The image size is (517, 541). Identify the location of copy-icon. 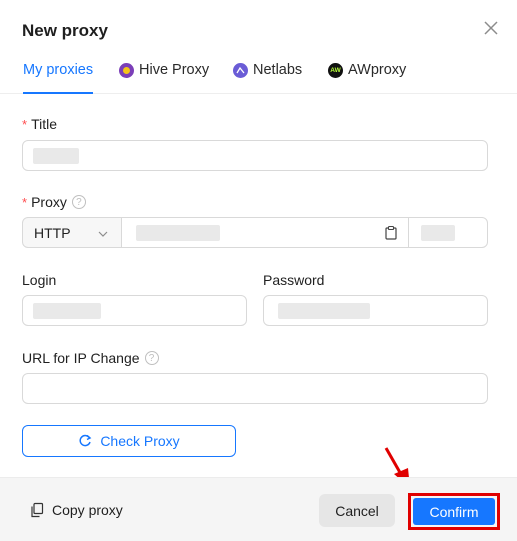
(37, 510).